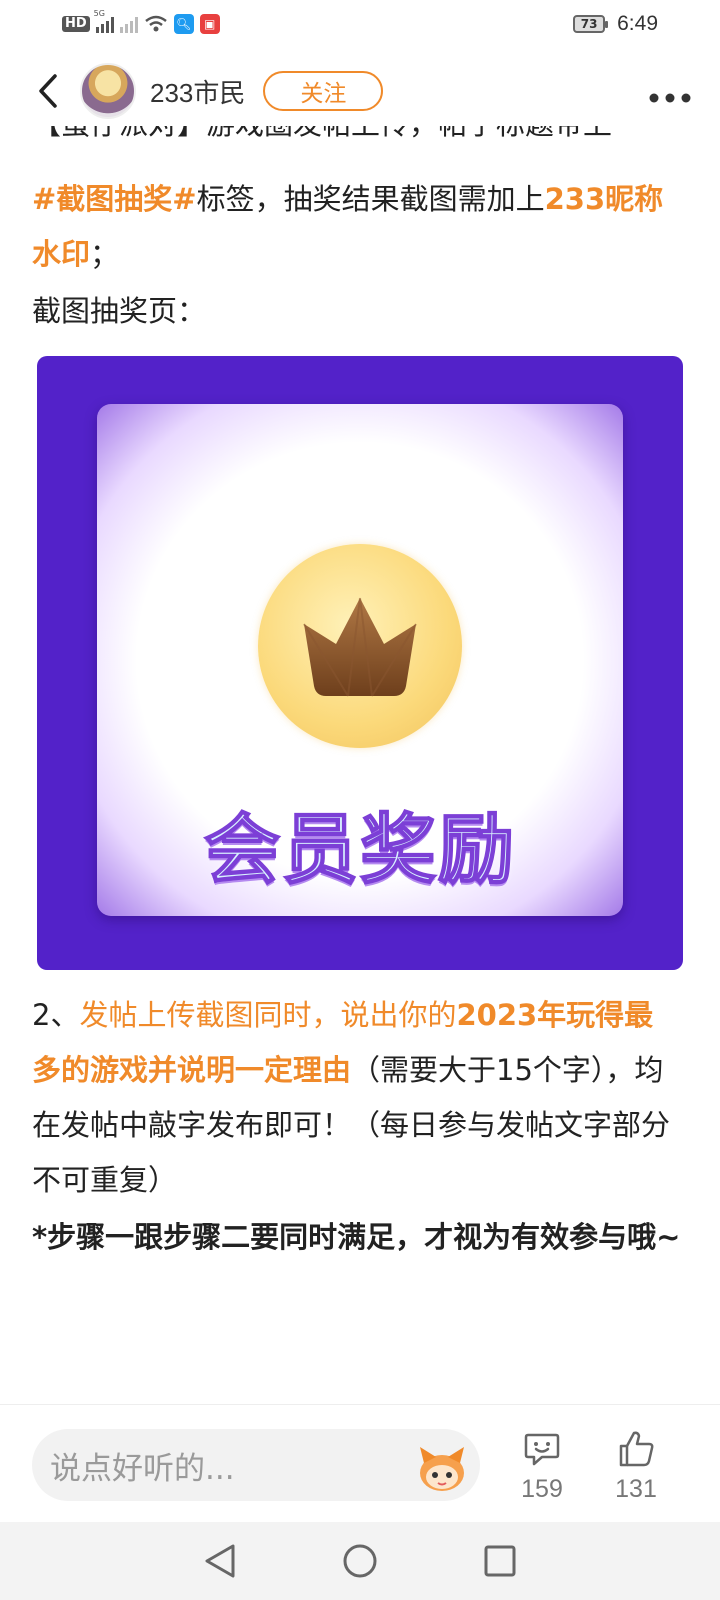  Describe the element at coordinates (356, 1237) in the screenshot. I see `note-paragraph: *步骤一跟步骤二要同时满足，才视为有效参与哦~` at that location.